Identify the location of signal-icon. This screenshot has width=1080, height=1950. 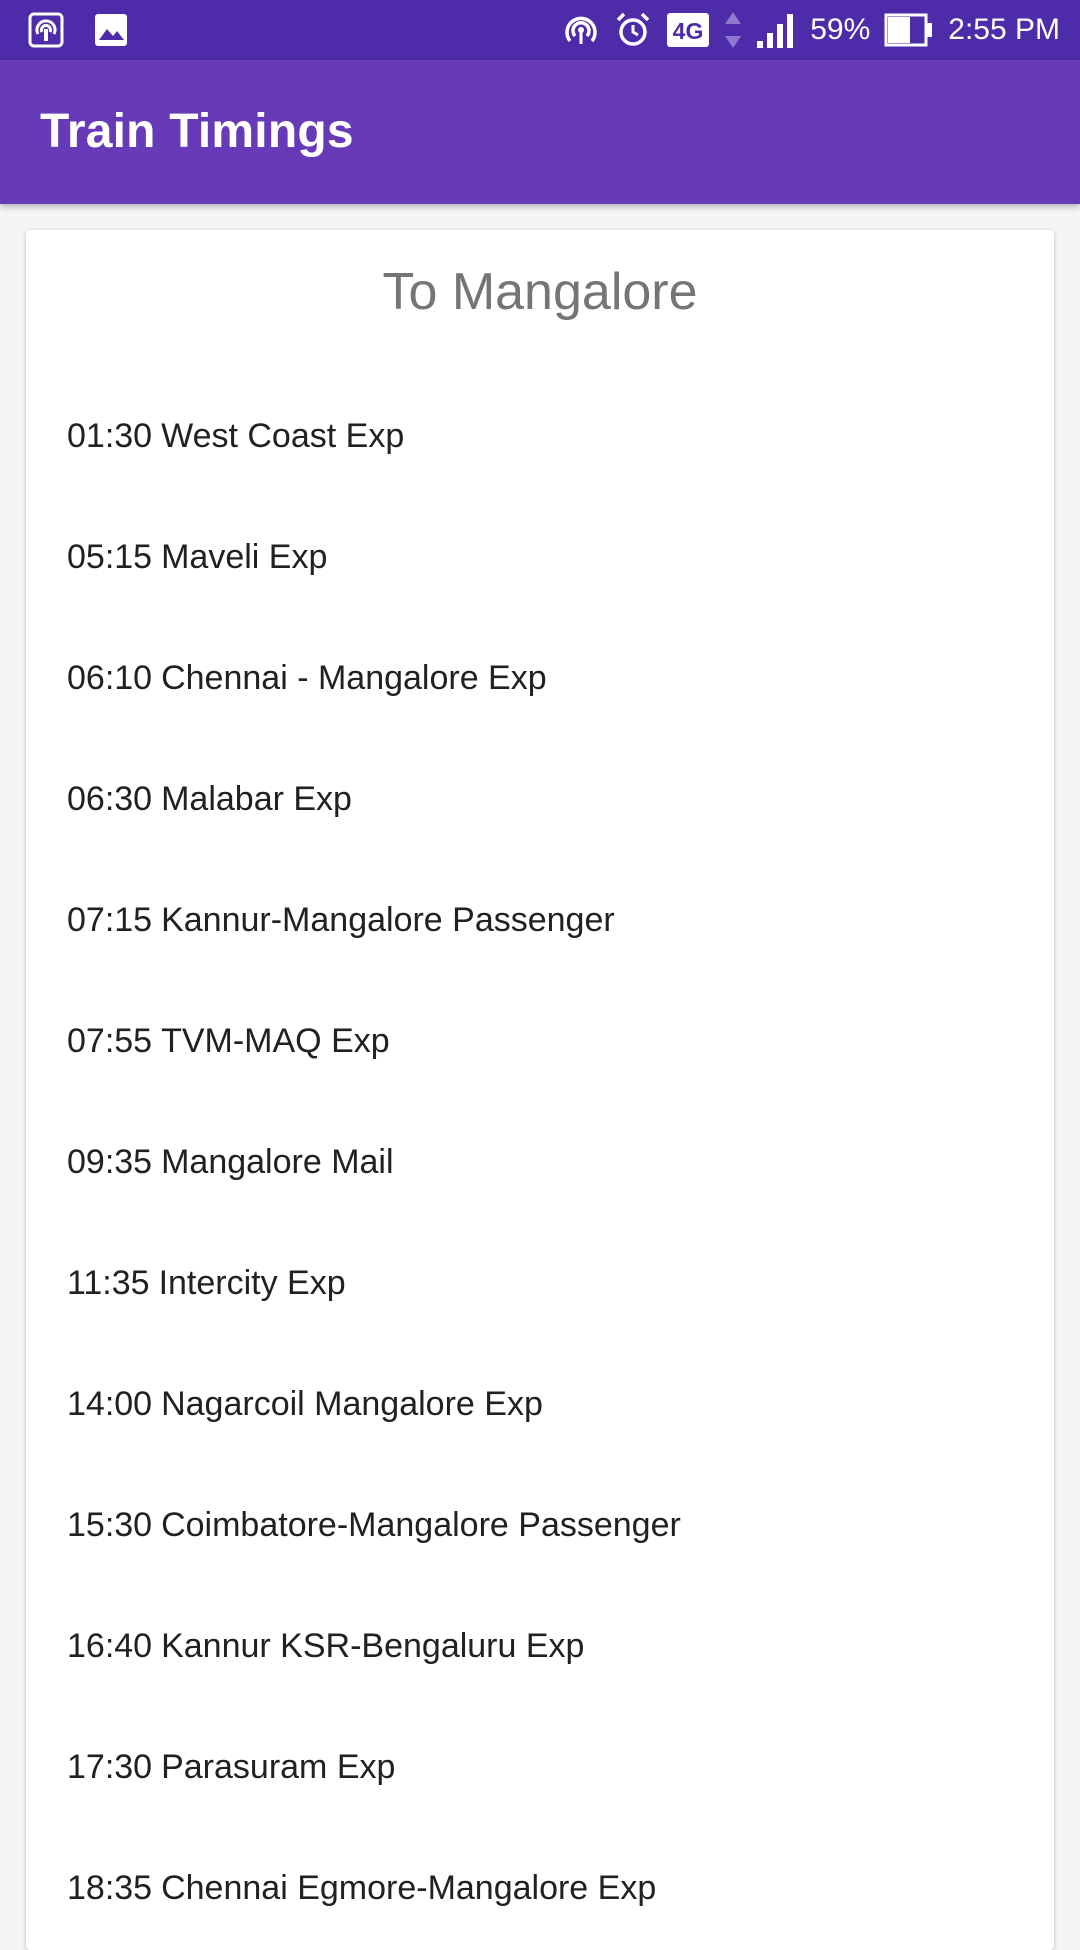
(776, 30).